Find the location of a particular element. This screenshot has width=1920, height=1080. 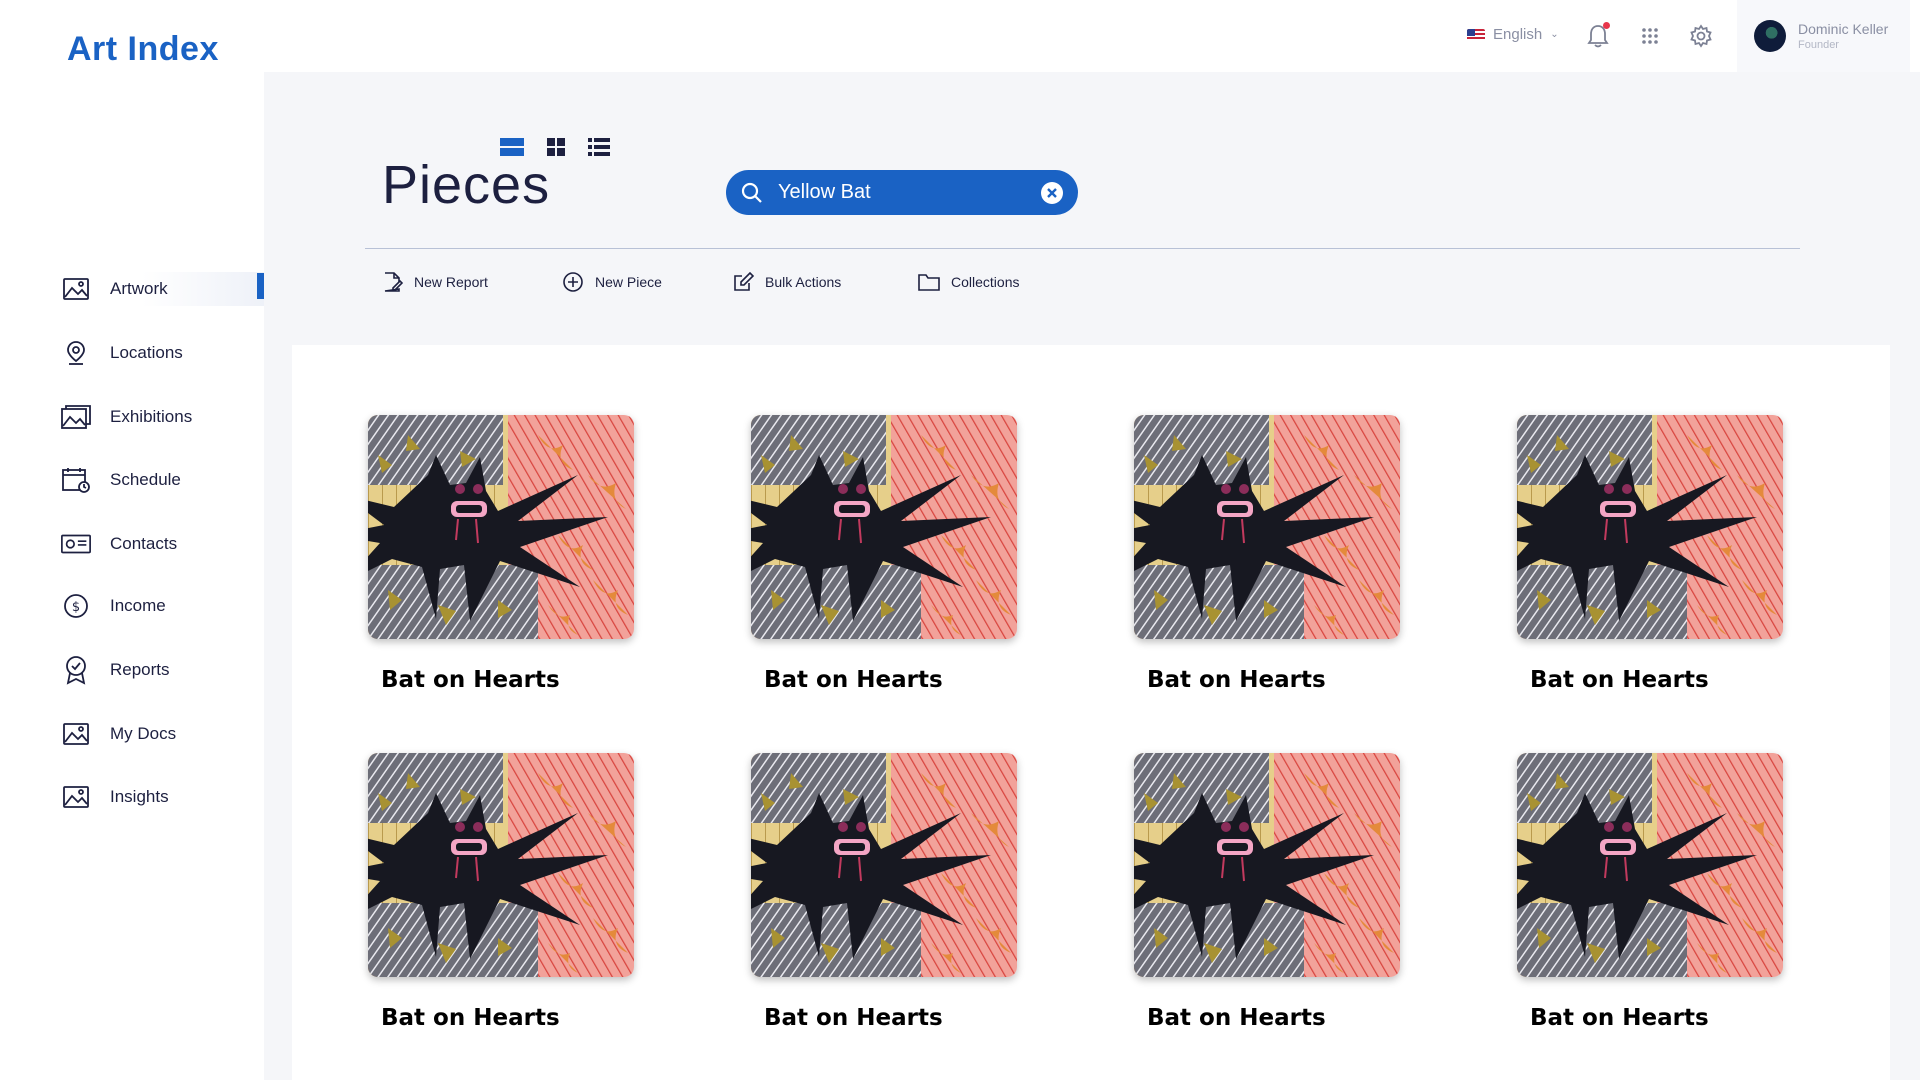

calendar-icon is located at coordinates (76, 480).